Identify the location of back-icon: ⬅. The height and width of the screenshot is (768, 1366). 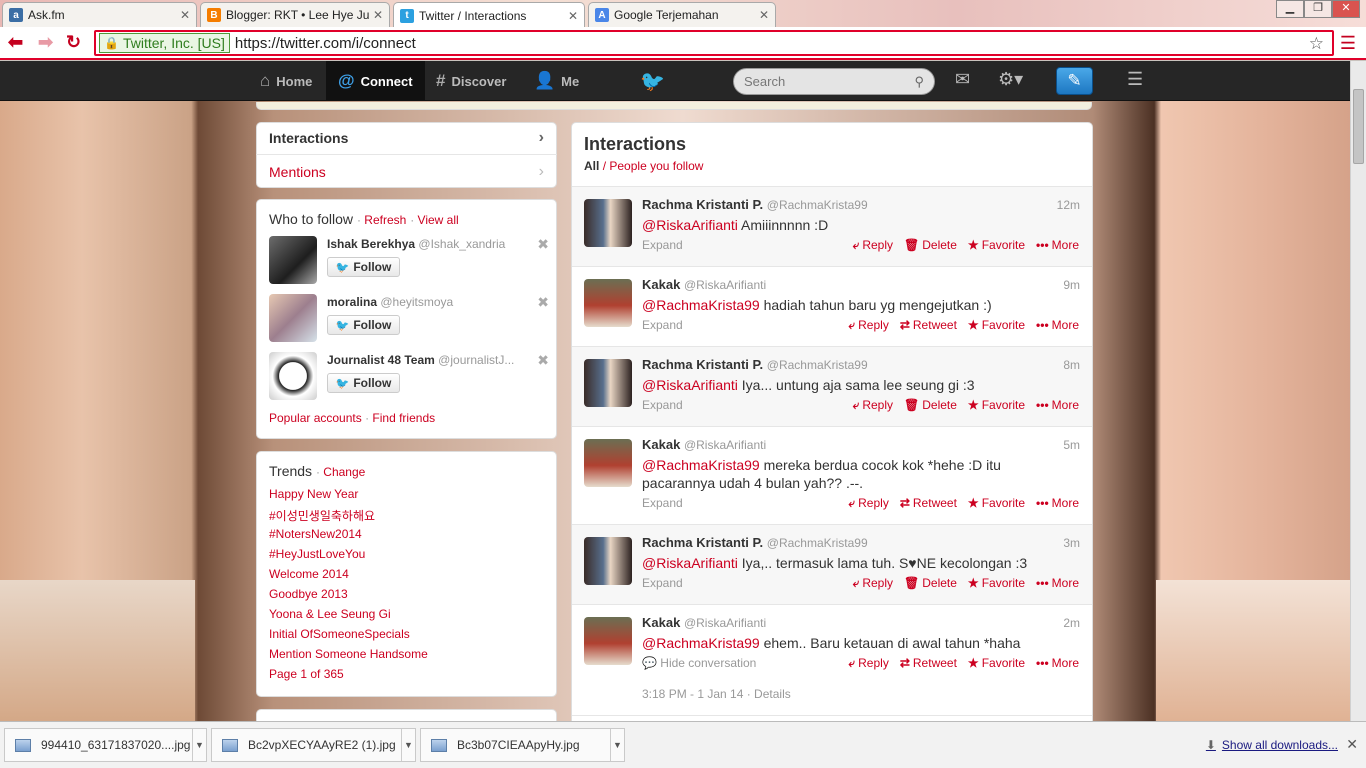
(15, 42).